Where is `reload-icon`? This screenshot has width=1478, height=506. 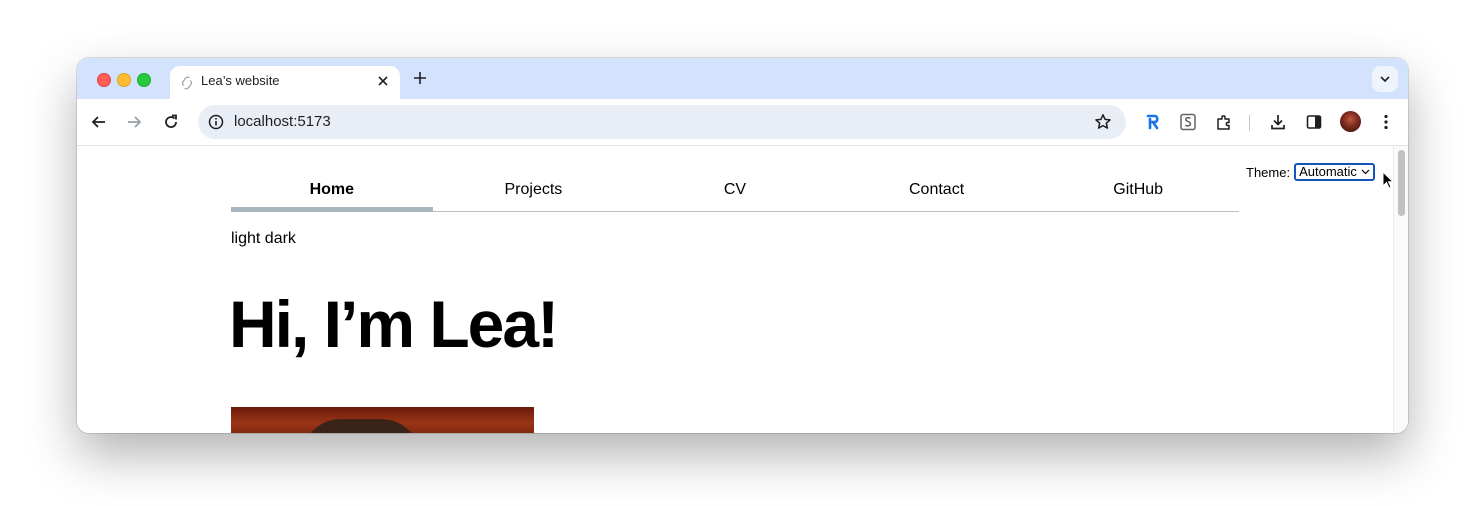 reload-icon is located at coordinates (171, 122).